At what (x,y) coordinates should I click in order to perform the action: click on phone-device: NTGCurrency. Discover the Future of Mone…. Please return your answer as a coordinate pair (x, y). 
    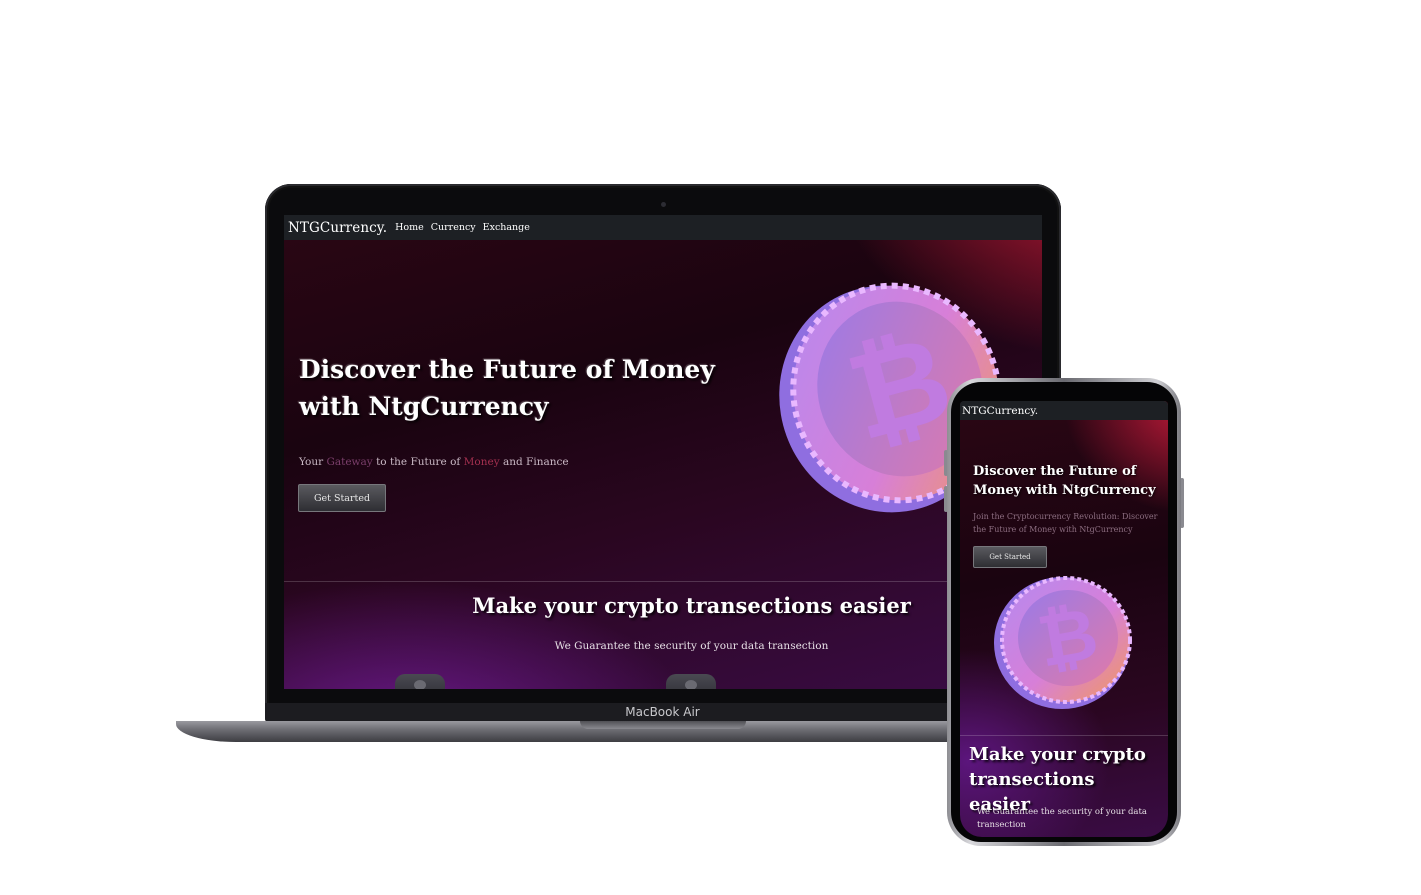
    Looking at the image, I should click on (1064, 612).